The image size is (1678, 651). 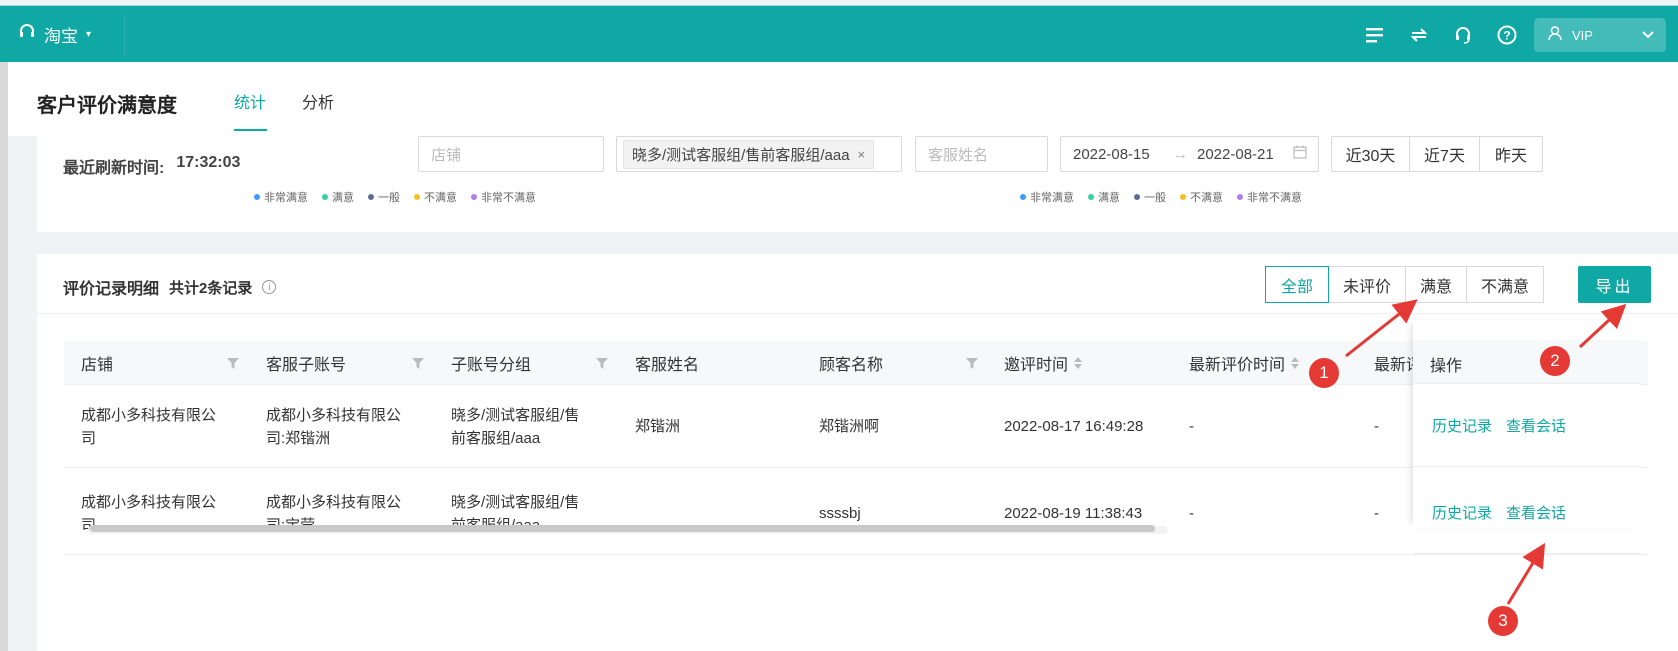 What do you see at coordinates (1436, 284) in the screenshot?
I see `segment-satisfied: 满意` at bounding box center [1436, 284].